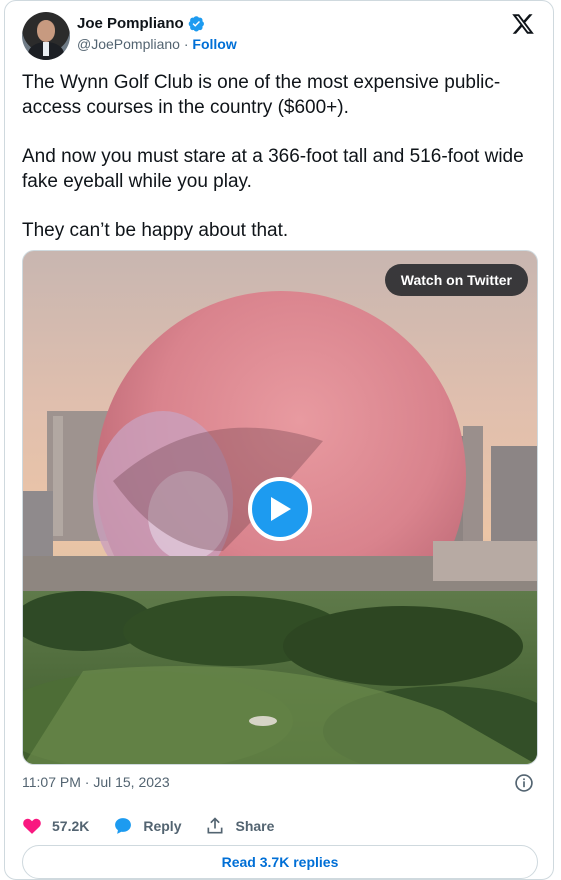 This screenshot has width=561, height=880. I want to click on reply-button: Reply, so click(147, 826).